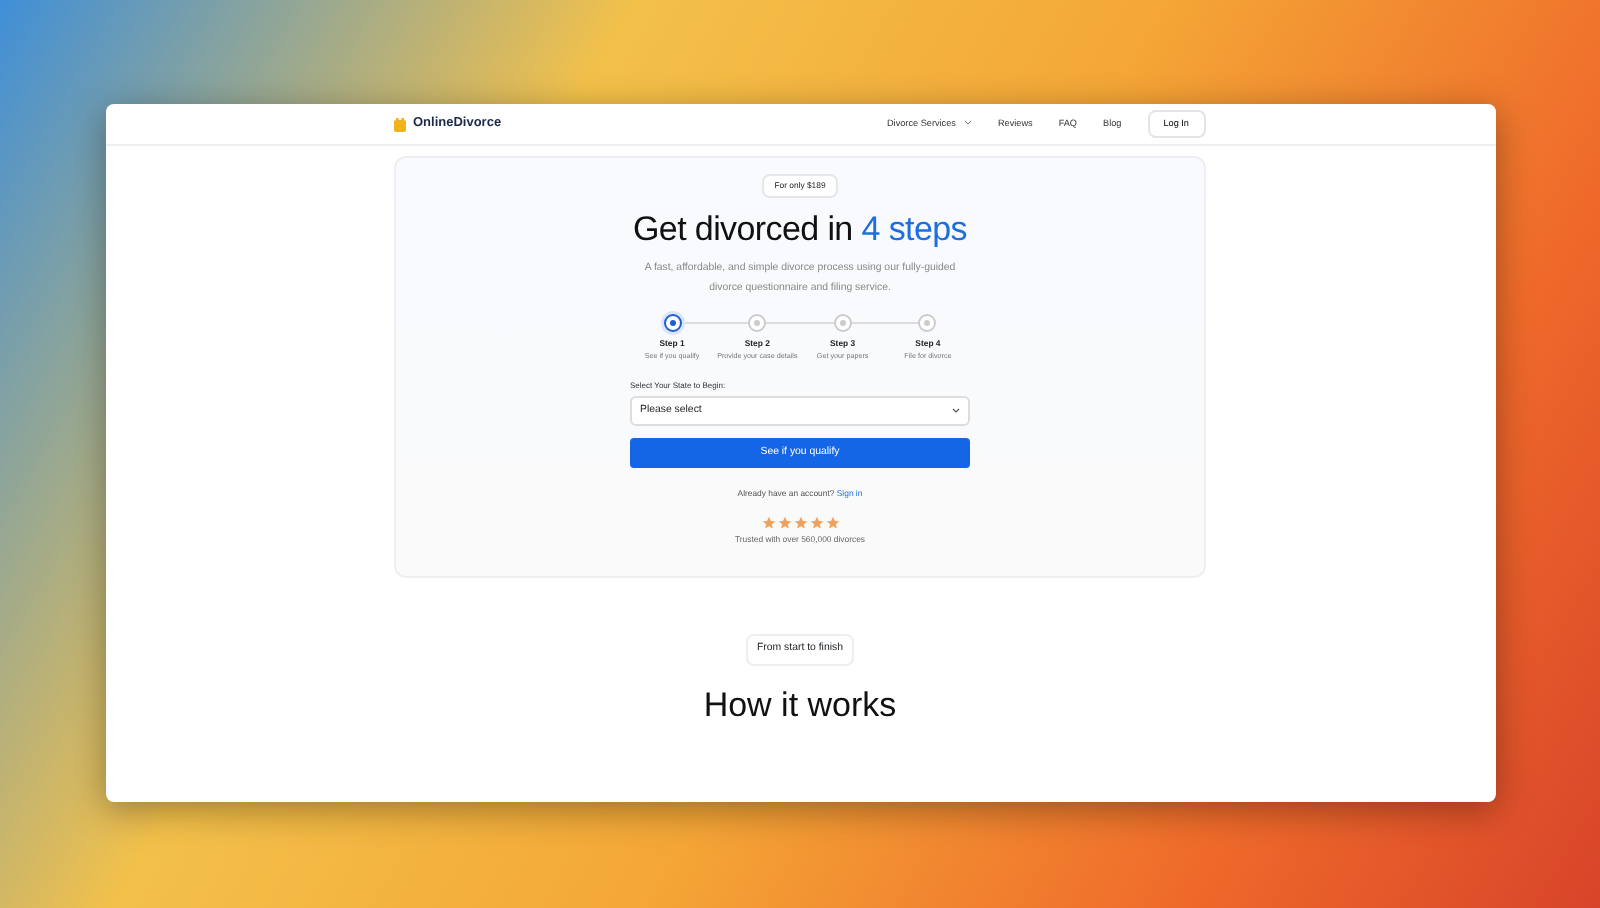 The height and width of the screenshot is (908, 1600). What do you see at coordinates (399, 124) in the screenshot?
I see `logo-icon` at bounding box center [399, 124].